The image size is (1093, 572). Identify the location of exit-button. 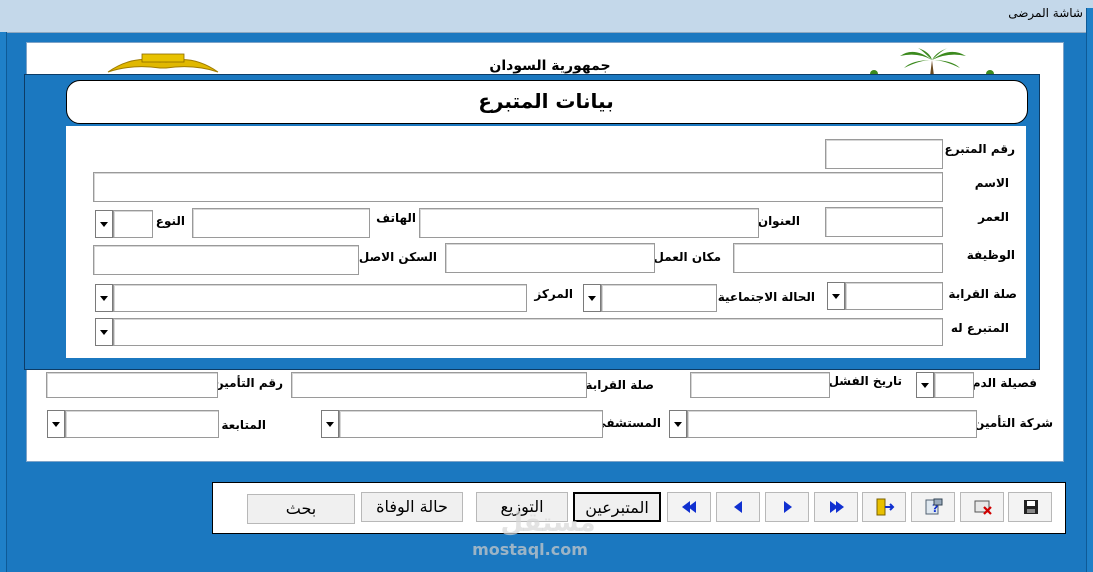
(884, 507).